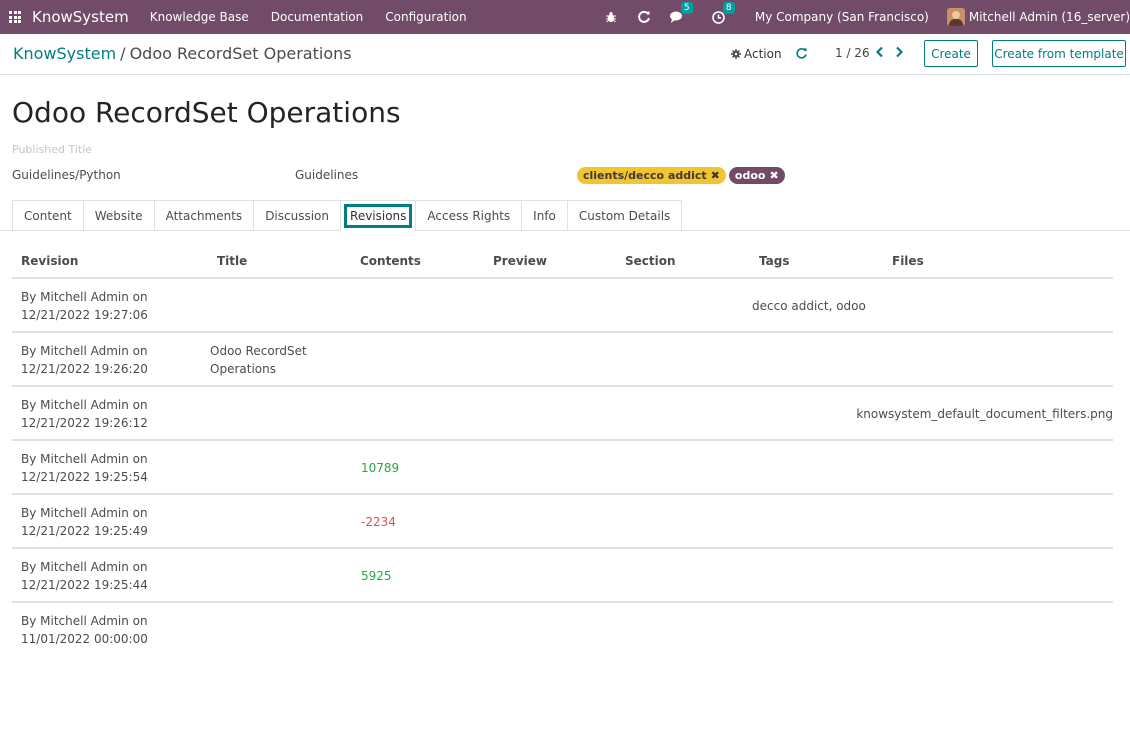  What do you see at coordinates (258, 360) in the screenshot?
I see `title-cell: Odoo RecordSet Operations` at bounding box center [258, 360].